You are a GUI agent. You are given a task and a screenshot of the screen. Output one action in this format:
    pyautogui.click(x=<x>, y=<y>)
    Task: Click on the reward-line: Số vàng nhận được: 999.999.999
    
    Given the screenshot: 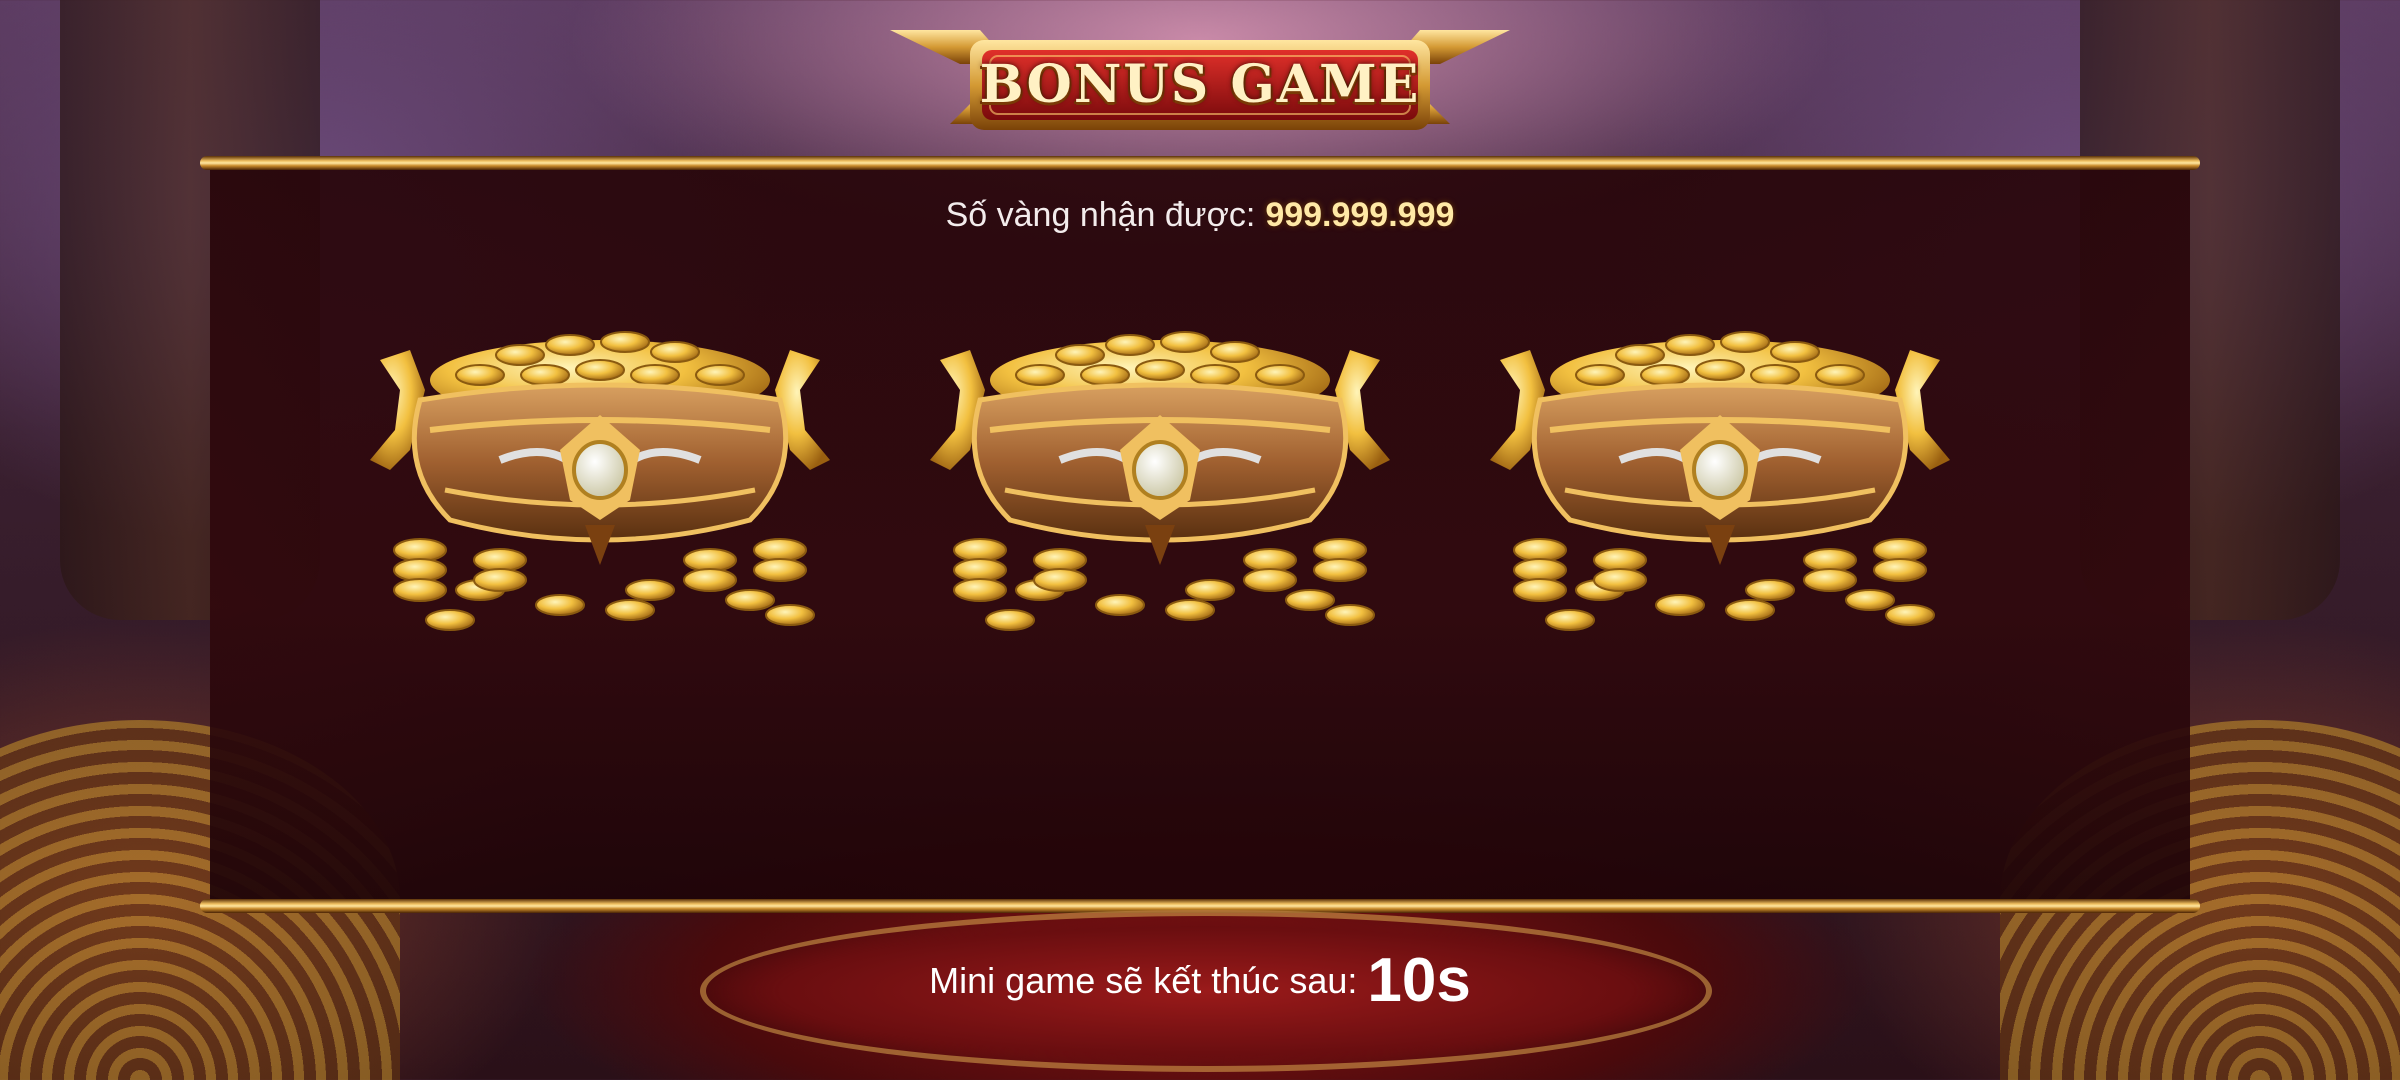 What is the action you would take?
    pyautogui.click(x=1200, y=215)
    